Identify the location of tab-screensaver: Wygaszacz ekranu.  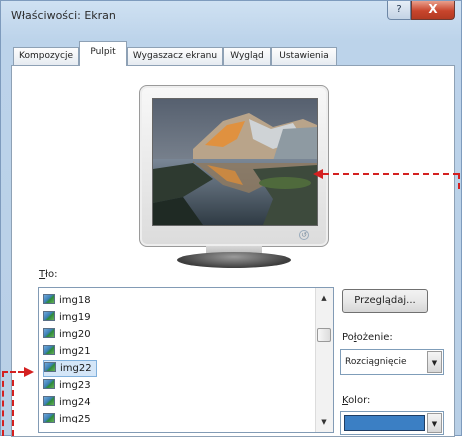
(175, 56).